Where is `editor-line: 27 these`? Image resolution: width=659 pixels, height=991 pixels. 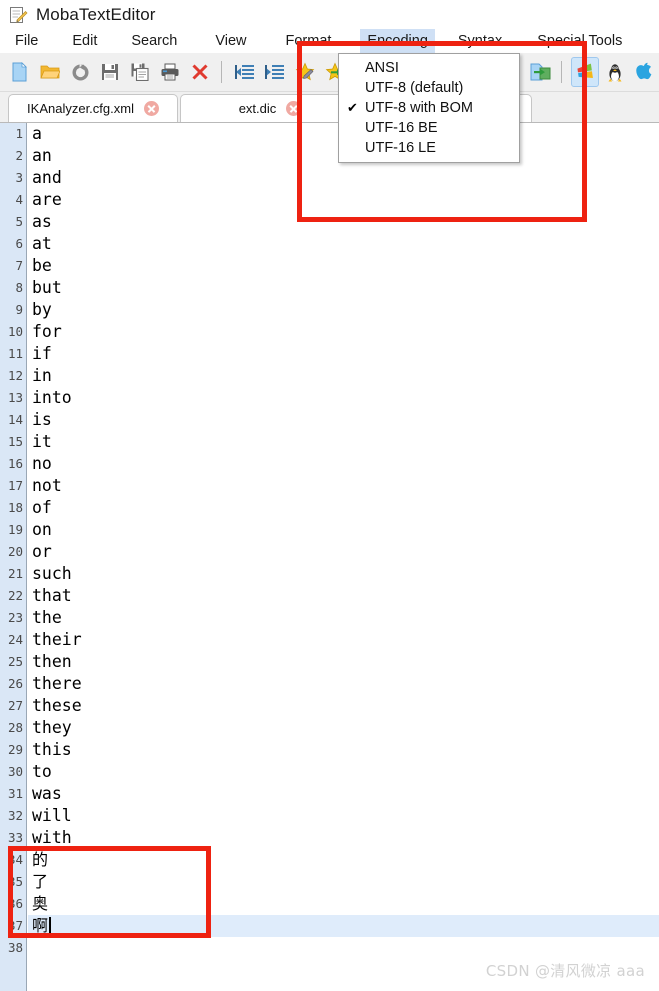
editor-line: 27 these is located at coordinates (333, 706).